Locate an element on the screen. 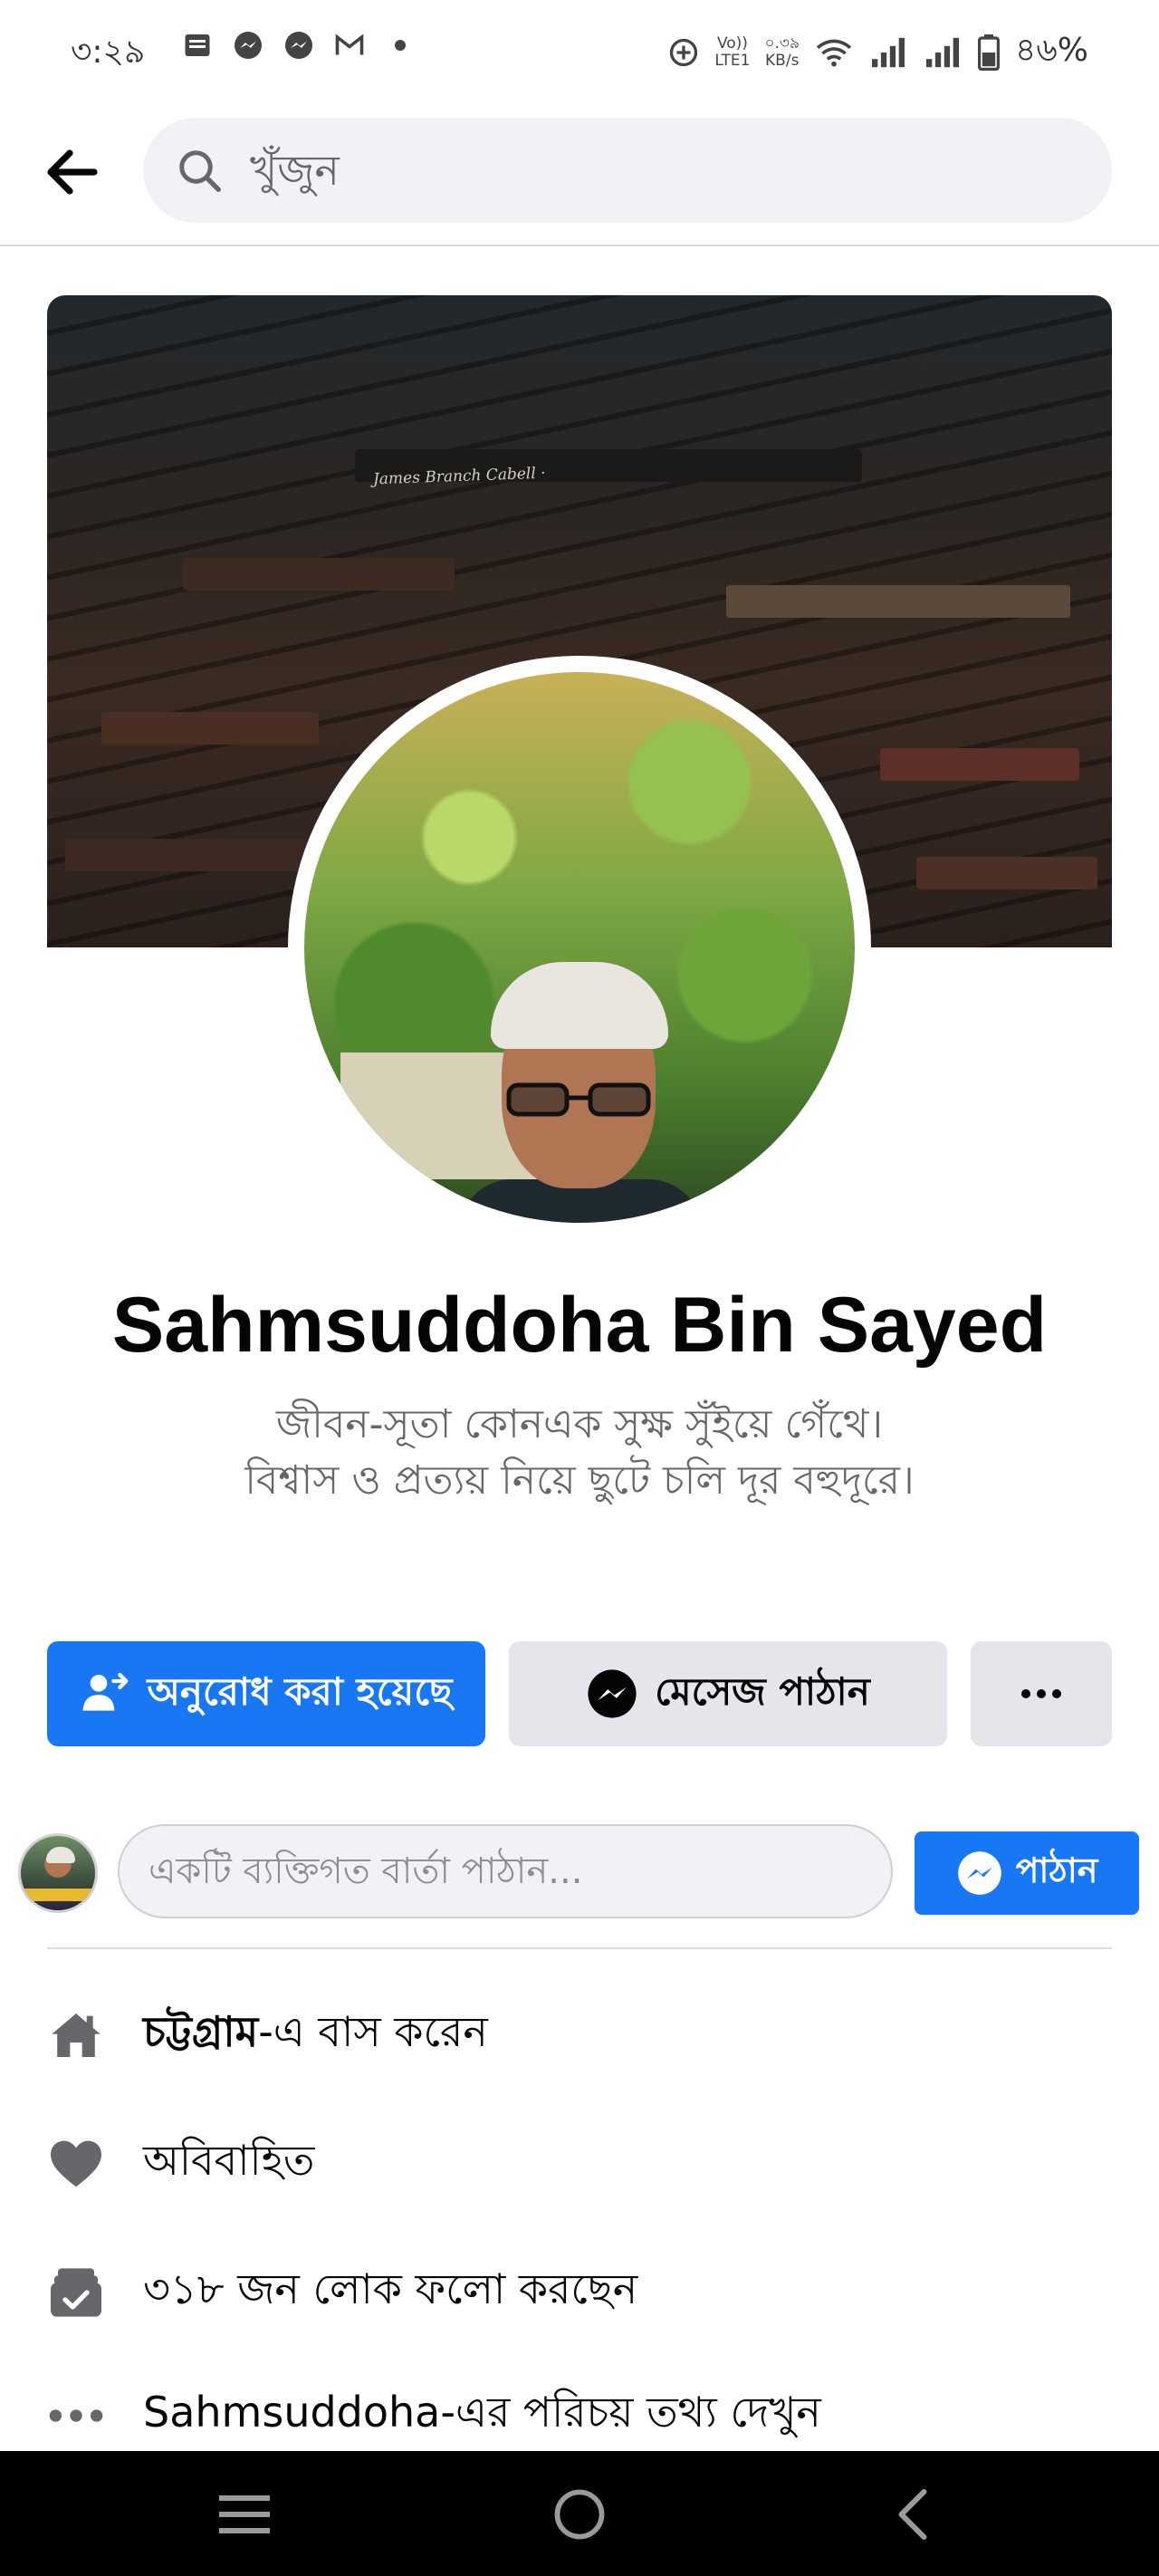  info-see-about: Sahmsuddoha-এর পরিচয় তথ্য দেখুন is located at coordinates (579, 2415).